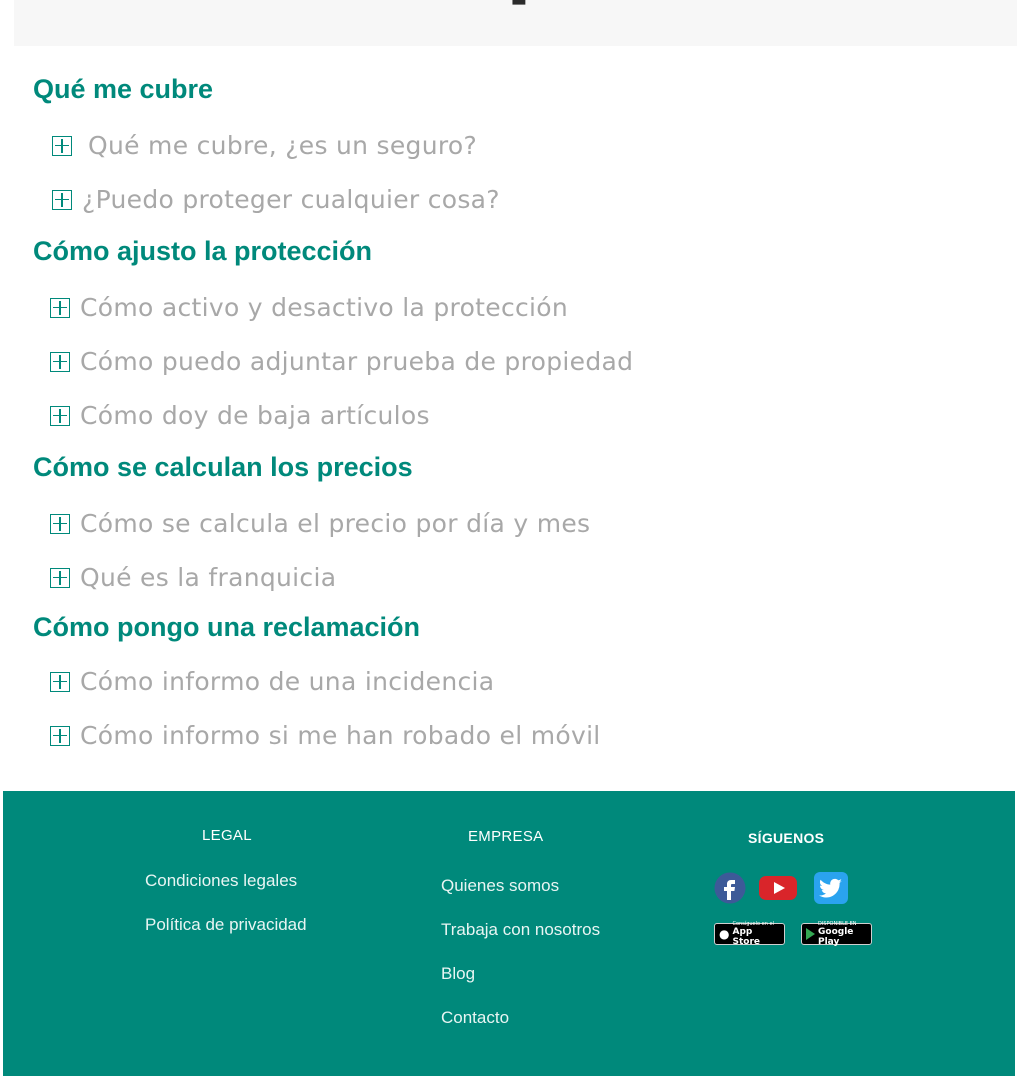 The width and height of the screenshot is (1020, 1076). I want to click on facebook-icon, so click(730, 888).